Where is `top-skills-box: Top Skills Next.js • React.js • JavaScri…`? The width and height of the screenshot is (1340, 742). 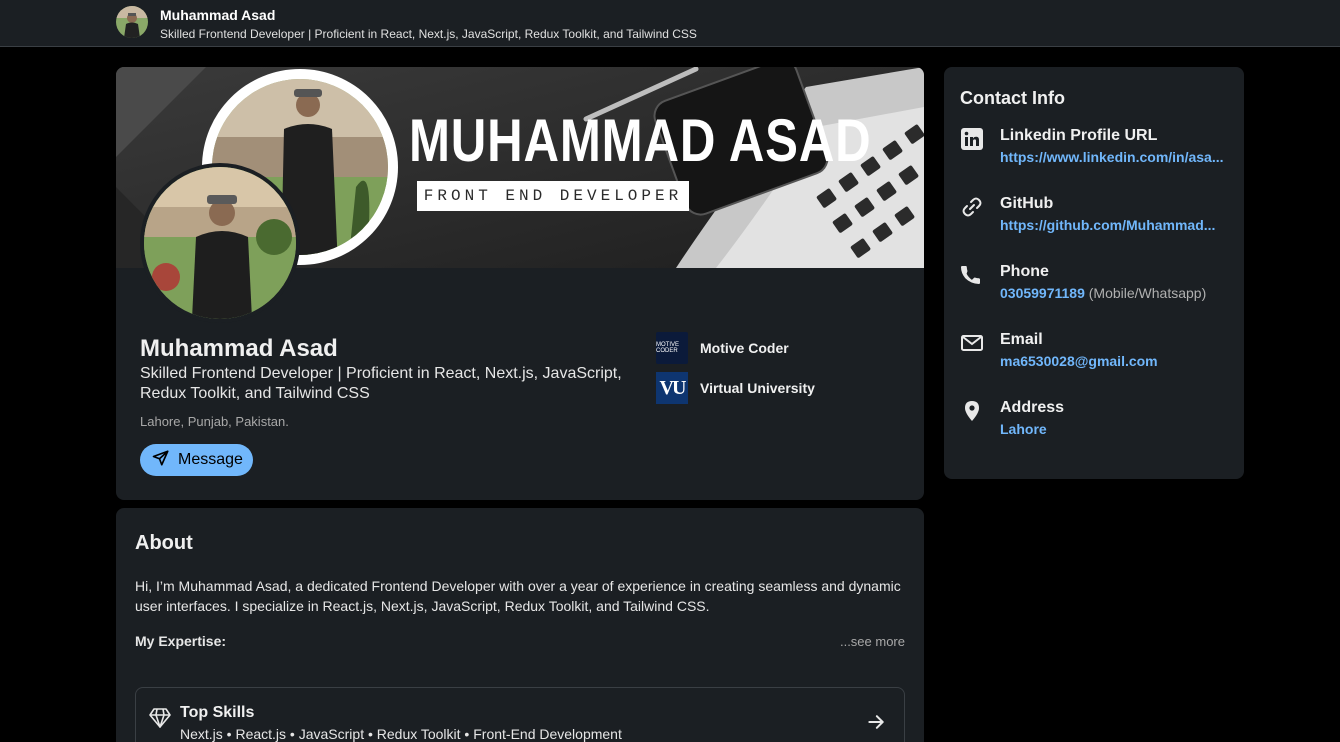
top-skills-box: Top Skills Next.js • React.js • JavaScri… is located at coordinates (520, 714).